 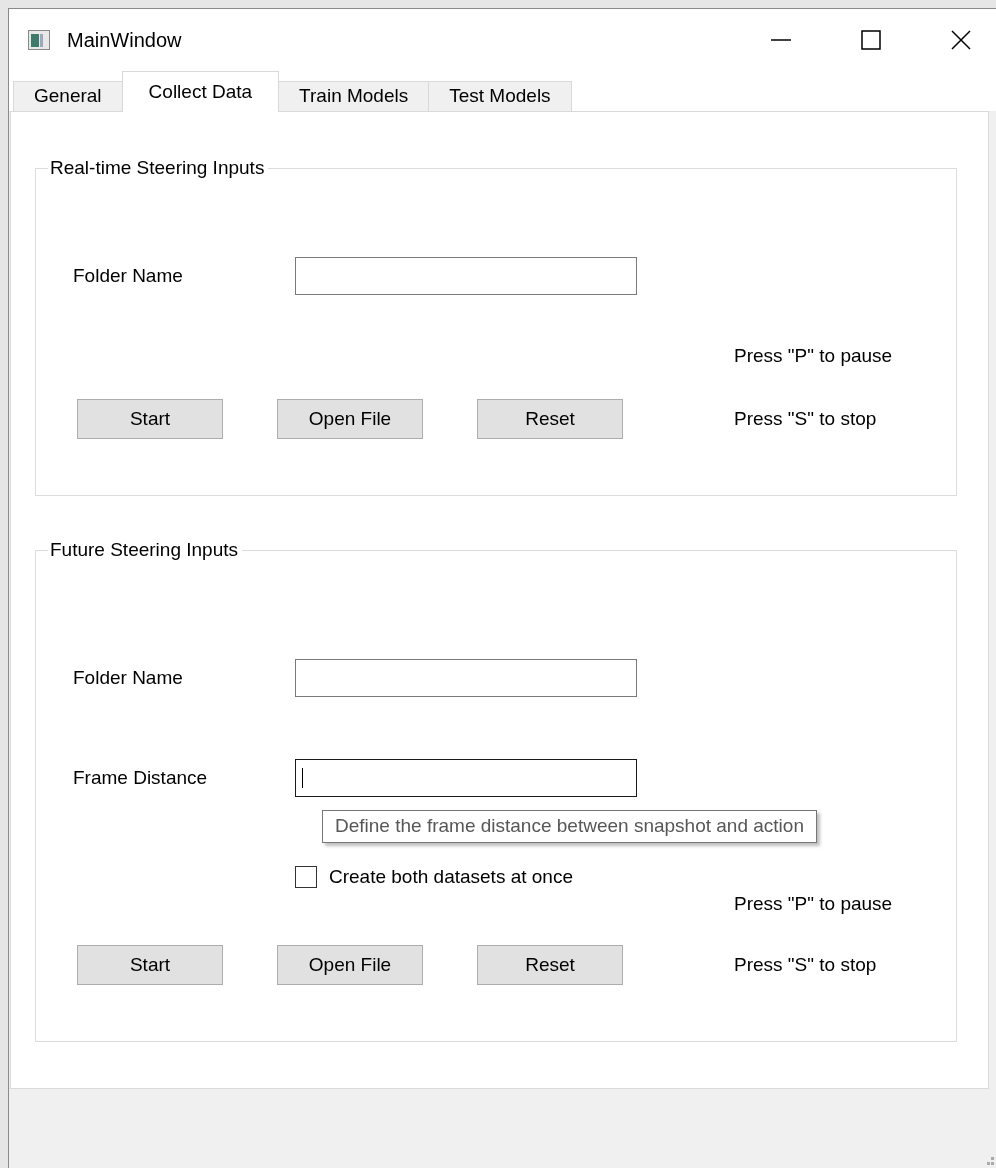 I want to click on tab: Train Models, so click(x=354, y=96).